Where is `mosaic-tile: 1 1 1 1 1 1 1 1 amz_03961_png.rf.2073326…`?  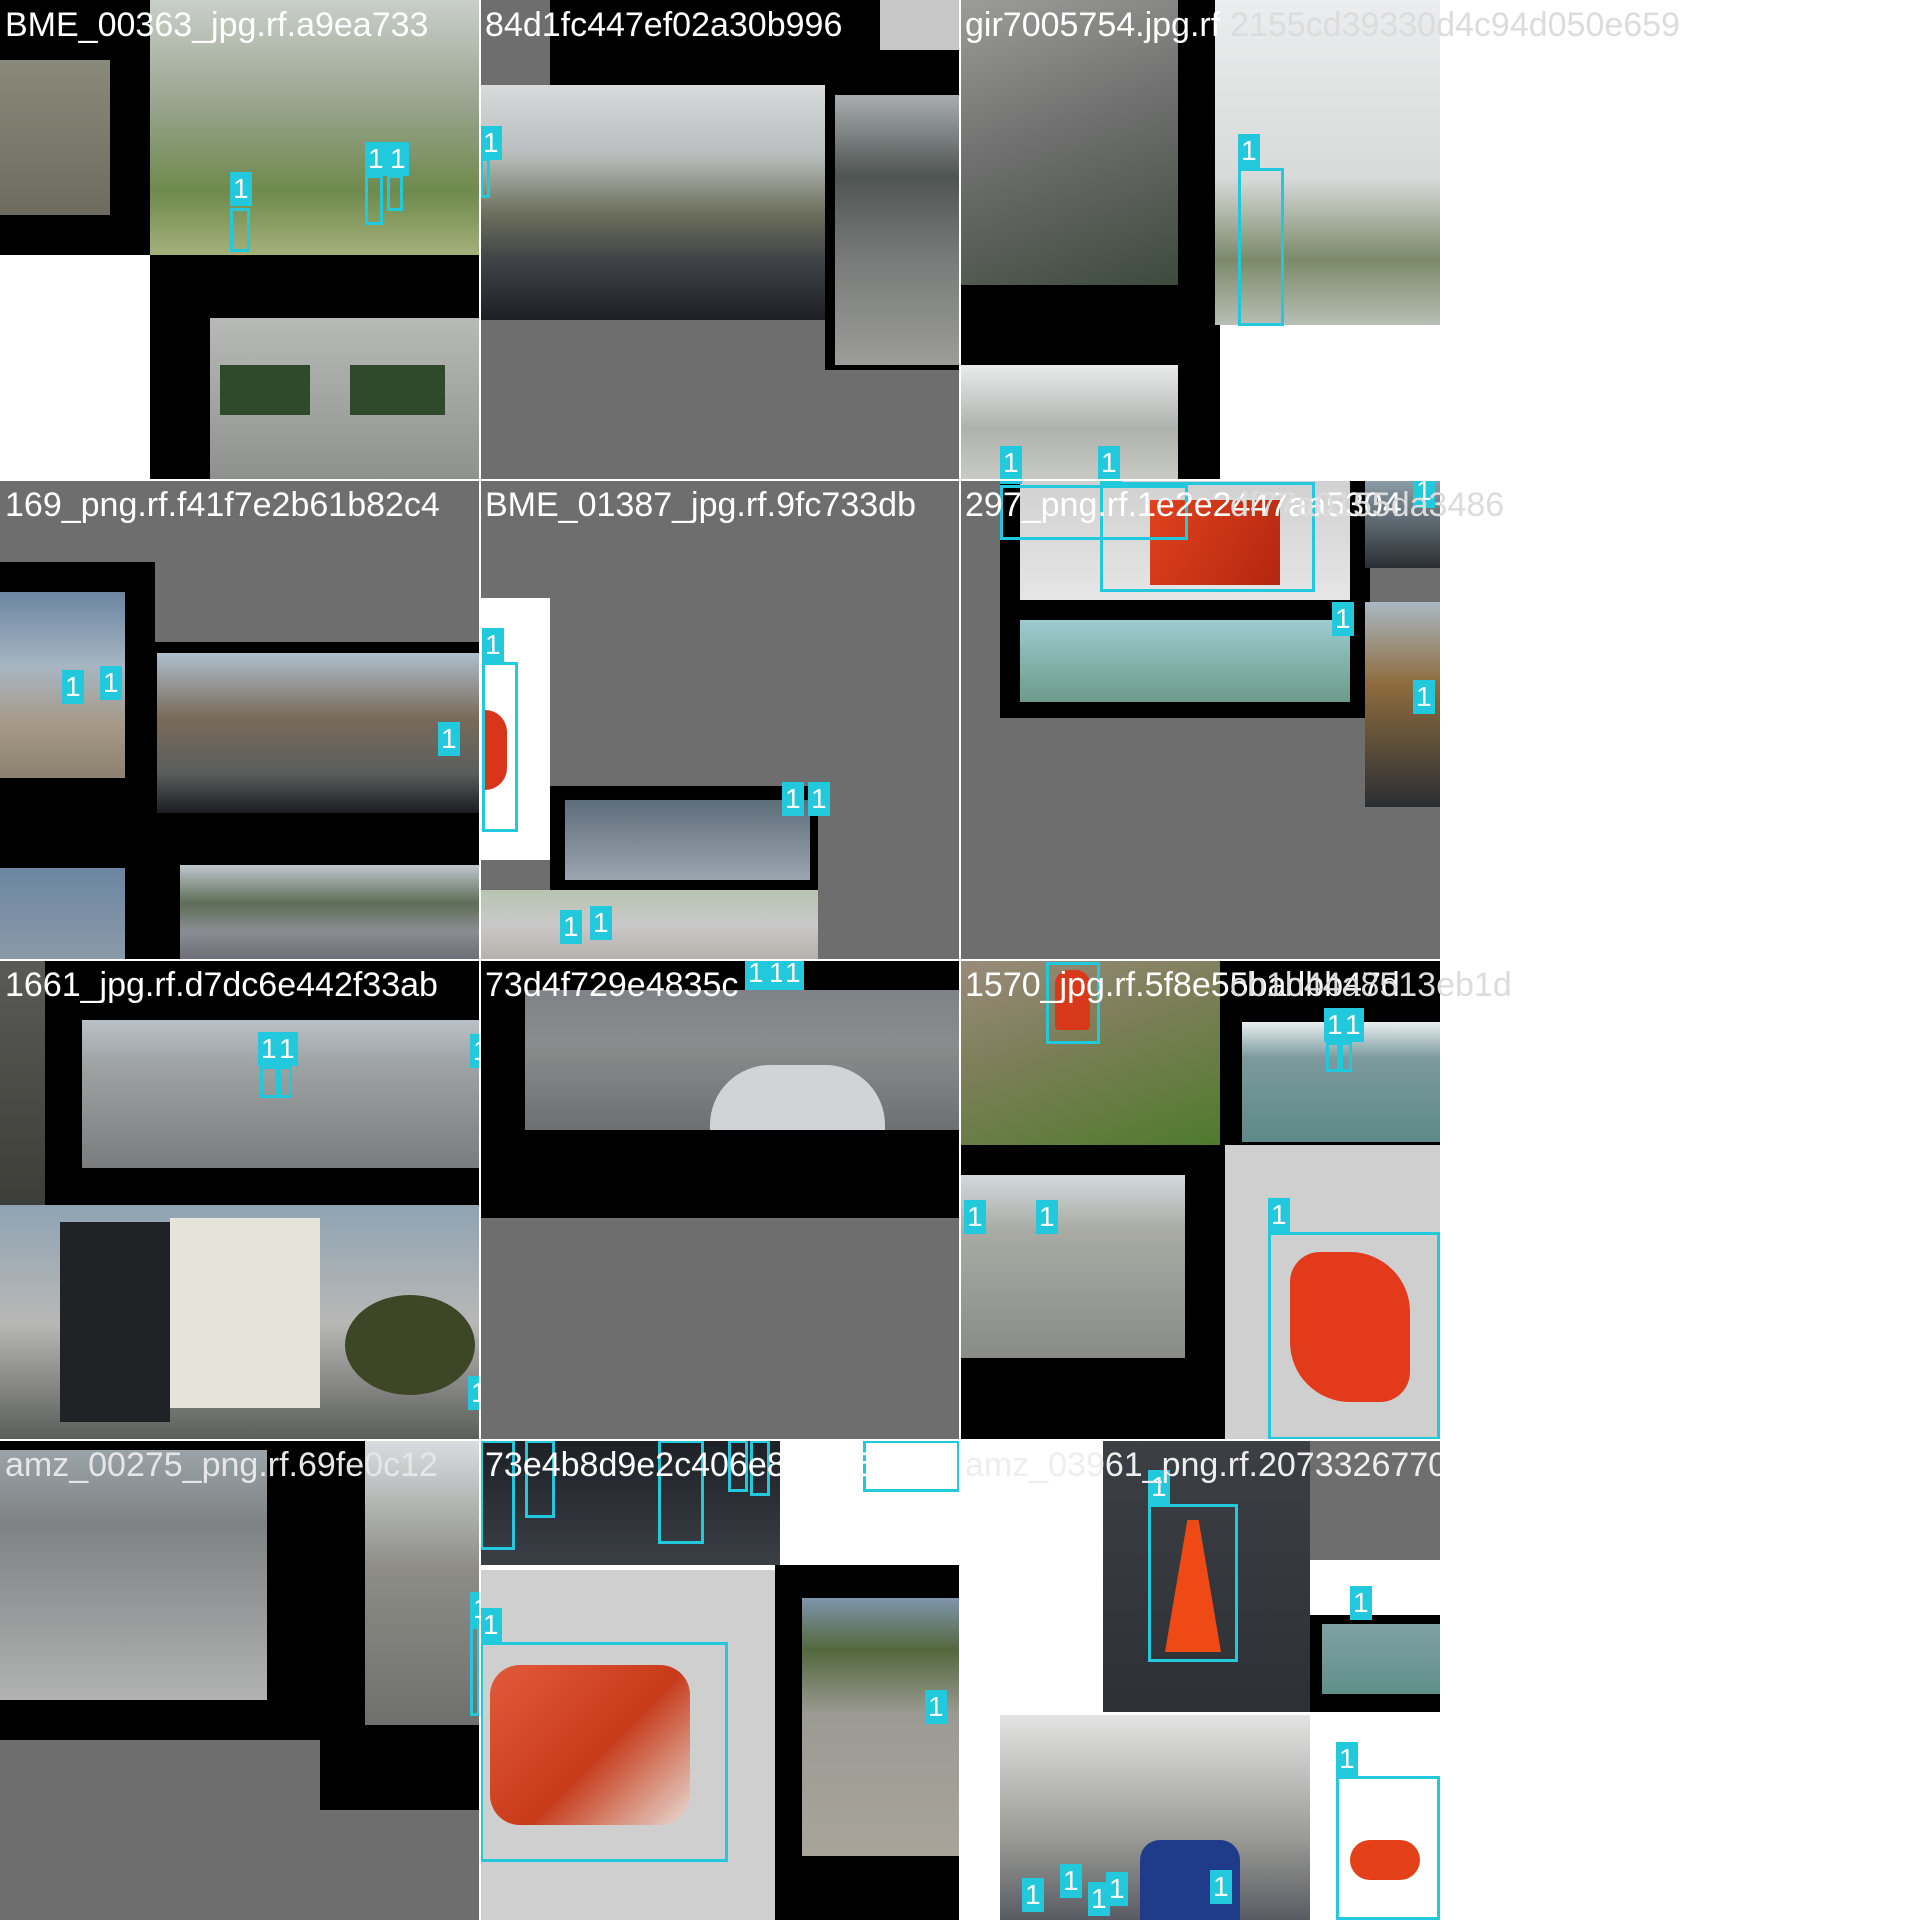 mosaic-tile: 1 1 1 1 1 1 1 1 amz_03961_png.rf.2073326… is located at coordinates (1200, 1680).